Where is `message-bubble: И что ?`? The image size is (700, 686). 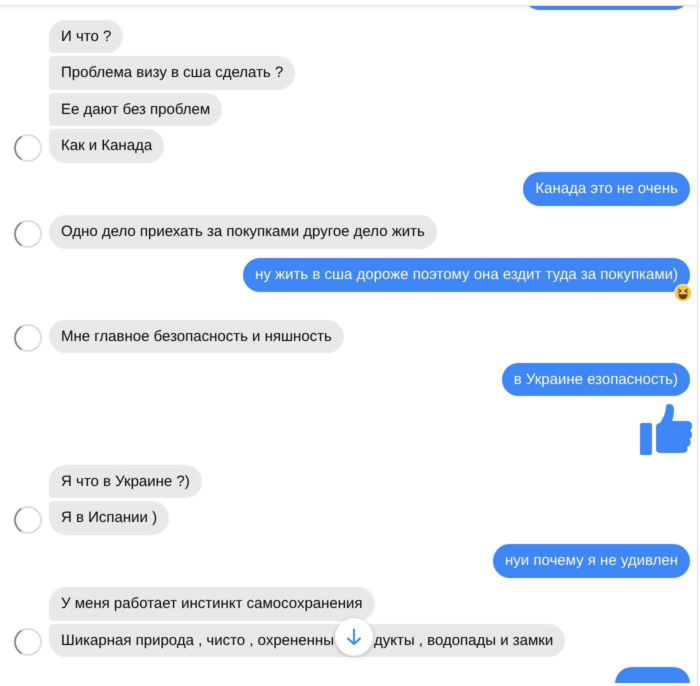 message-bubble: И что ? is located at coordinates (86, 36).